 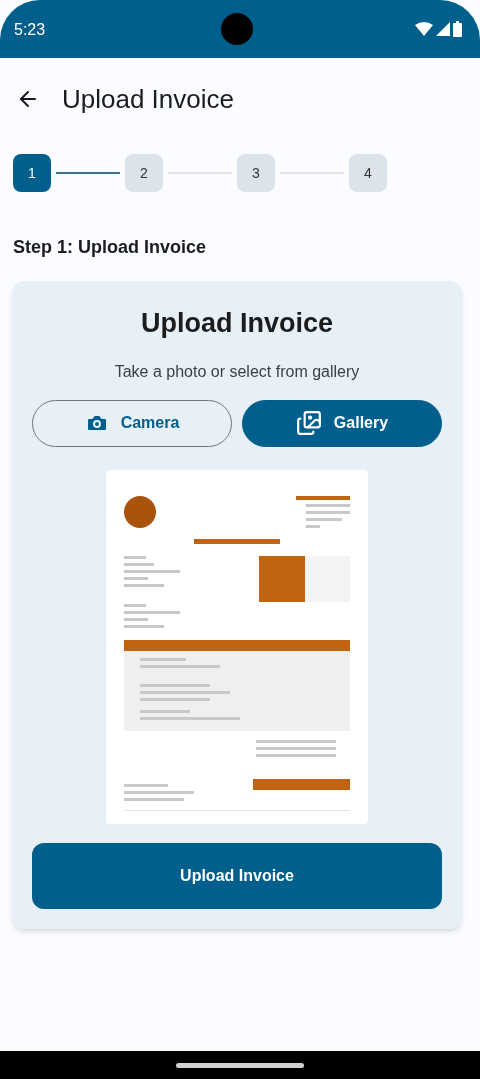 I want to click on battery-icon, so click(x=457, y=29).